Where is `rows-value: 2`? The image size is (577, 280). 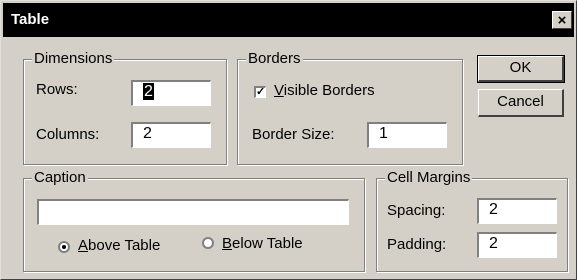
rows-value: 2 is located at coordinates (148, 91).